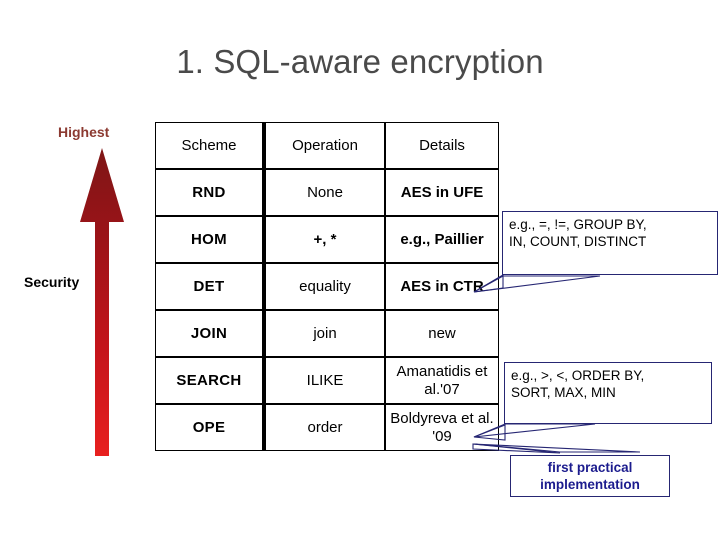  Describe the element at coordinates (442, 286) in the screenshot. I see `cell-details-det: AES in CTR` at that location.